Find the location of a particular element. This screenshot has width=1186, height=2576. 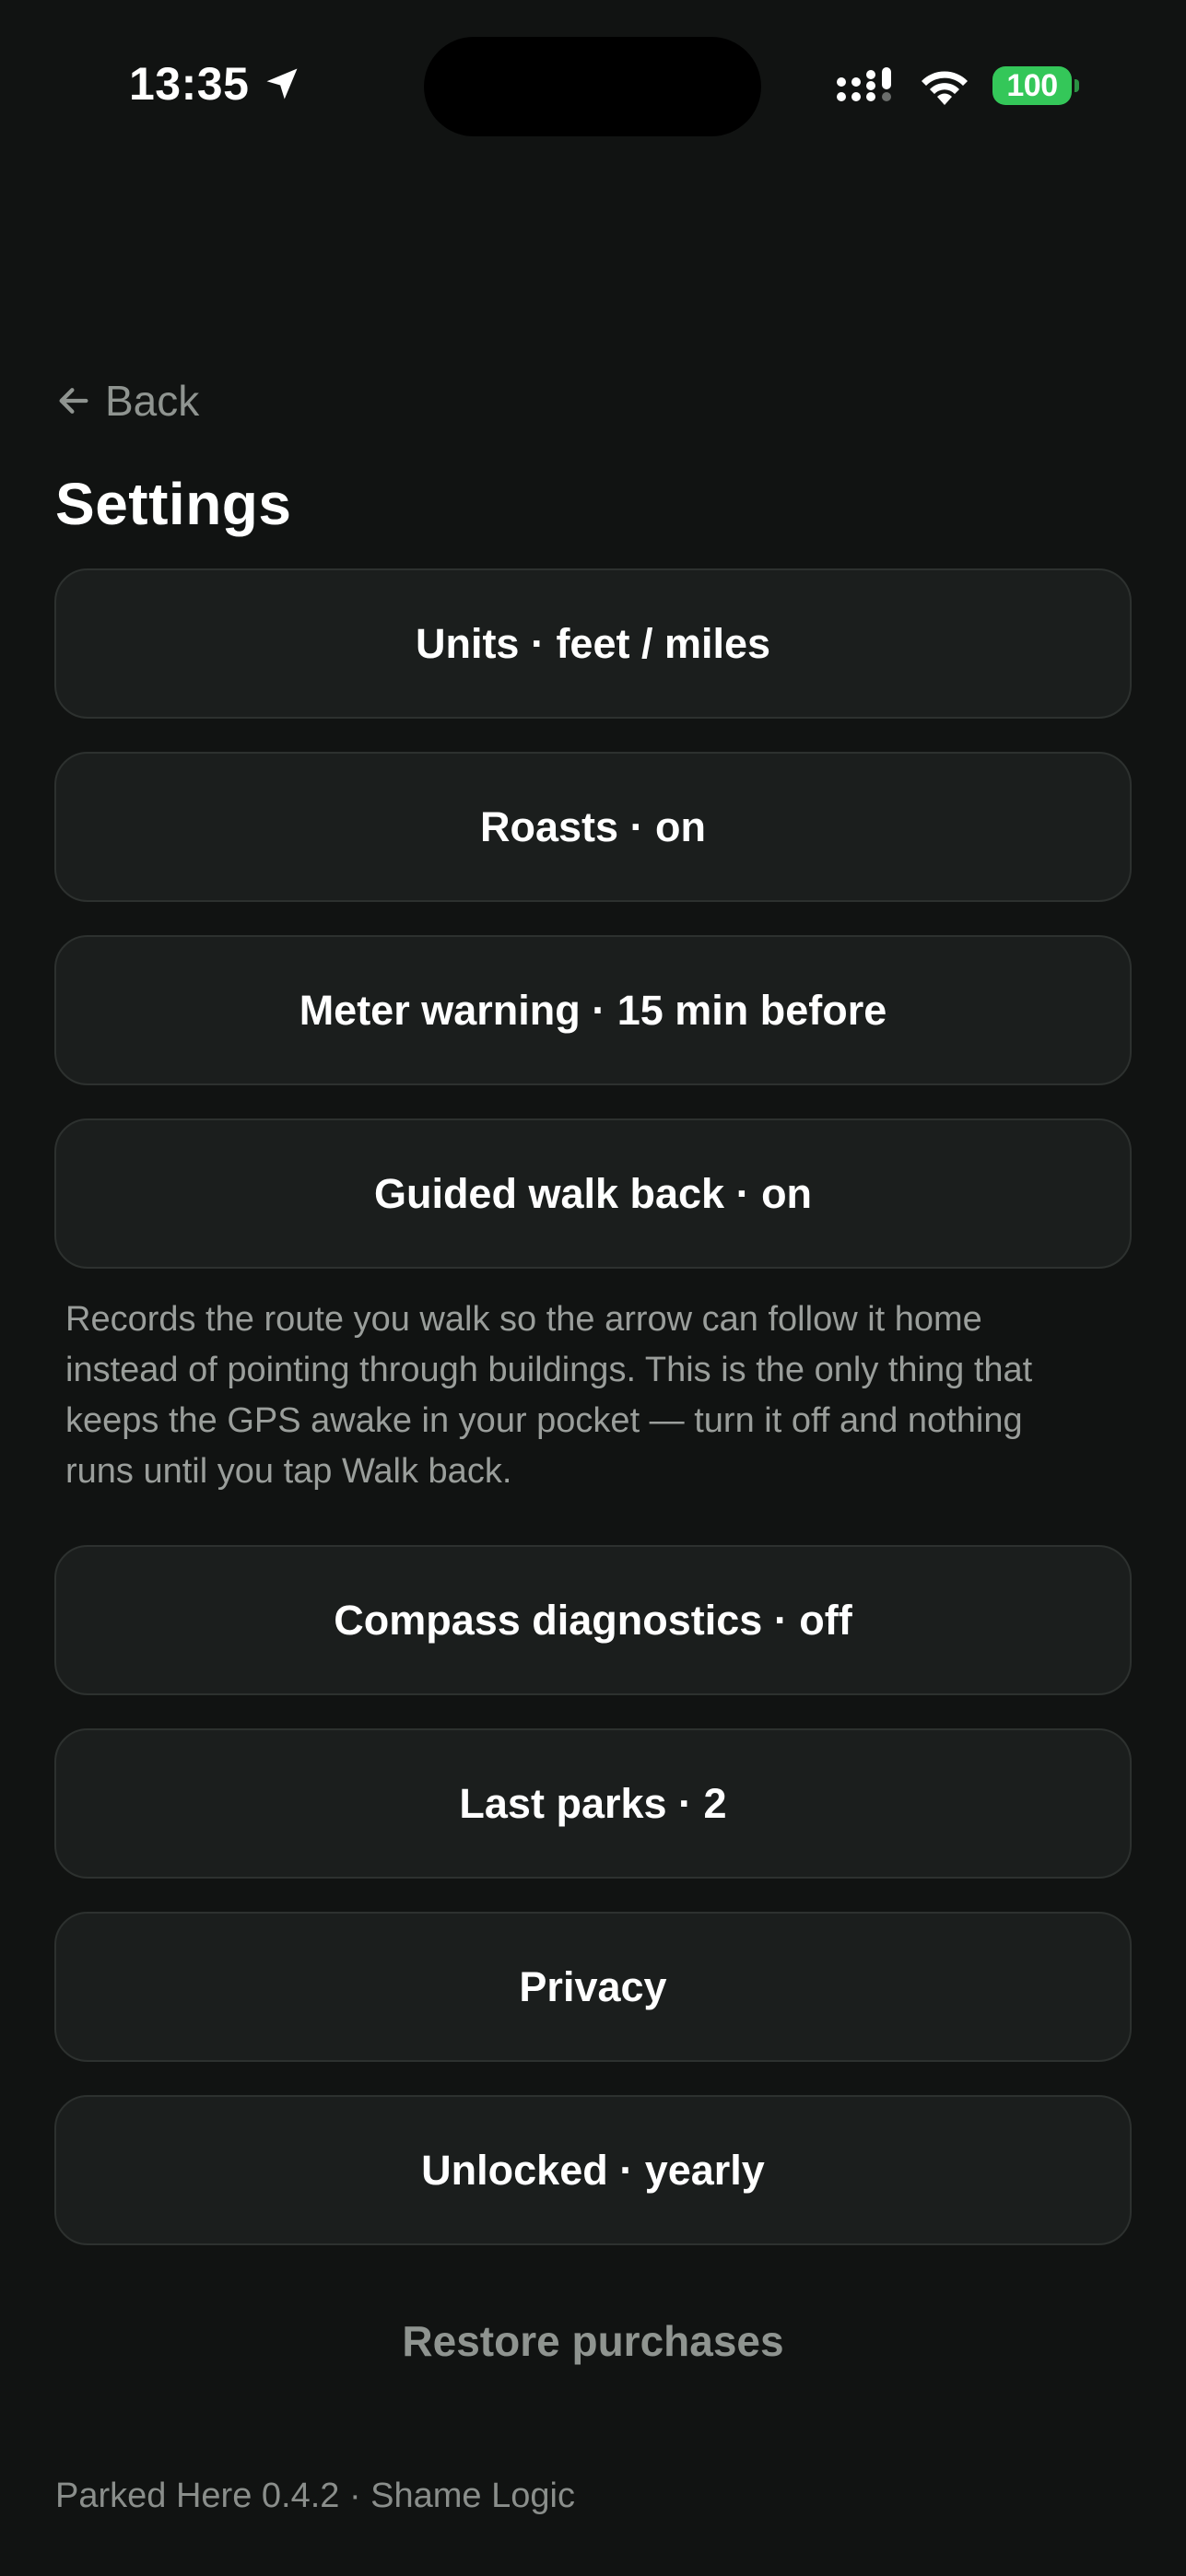

dynamic-island is located at coordinates (592, 86).